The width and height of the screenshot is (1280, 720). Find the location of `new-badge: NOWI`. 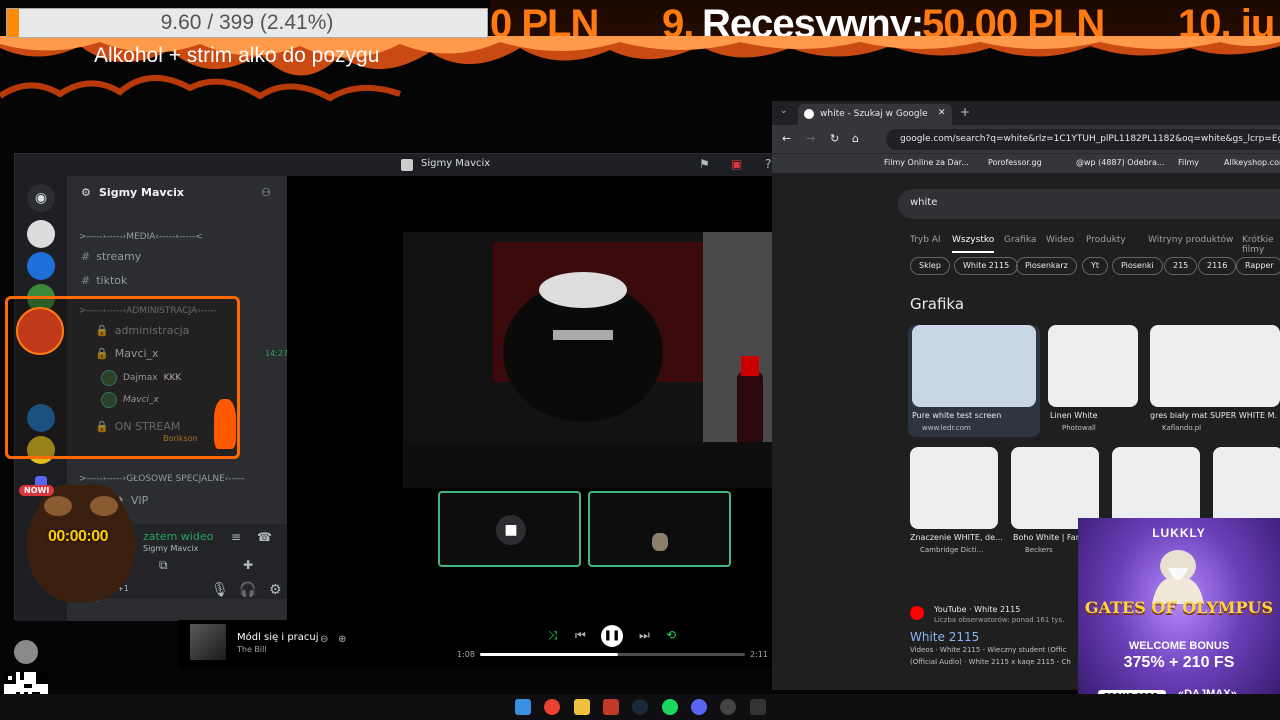

new-badge: NOWI is located at coordinates (37, 490).